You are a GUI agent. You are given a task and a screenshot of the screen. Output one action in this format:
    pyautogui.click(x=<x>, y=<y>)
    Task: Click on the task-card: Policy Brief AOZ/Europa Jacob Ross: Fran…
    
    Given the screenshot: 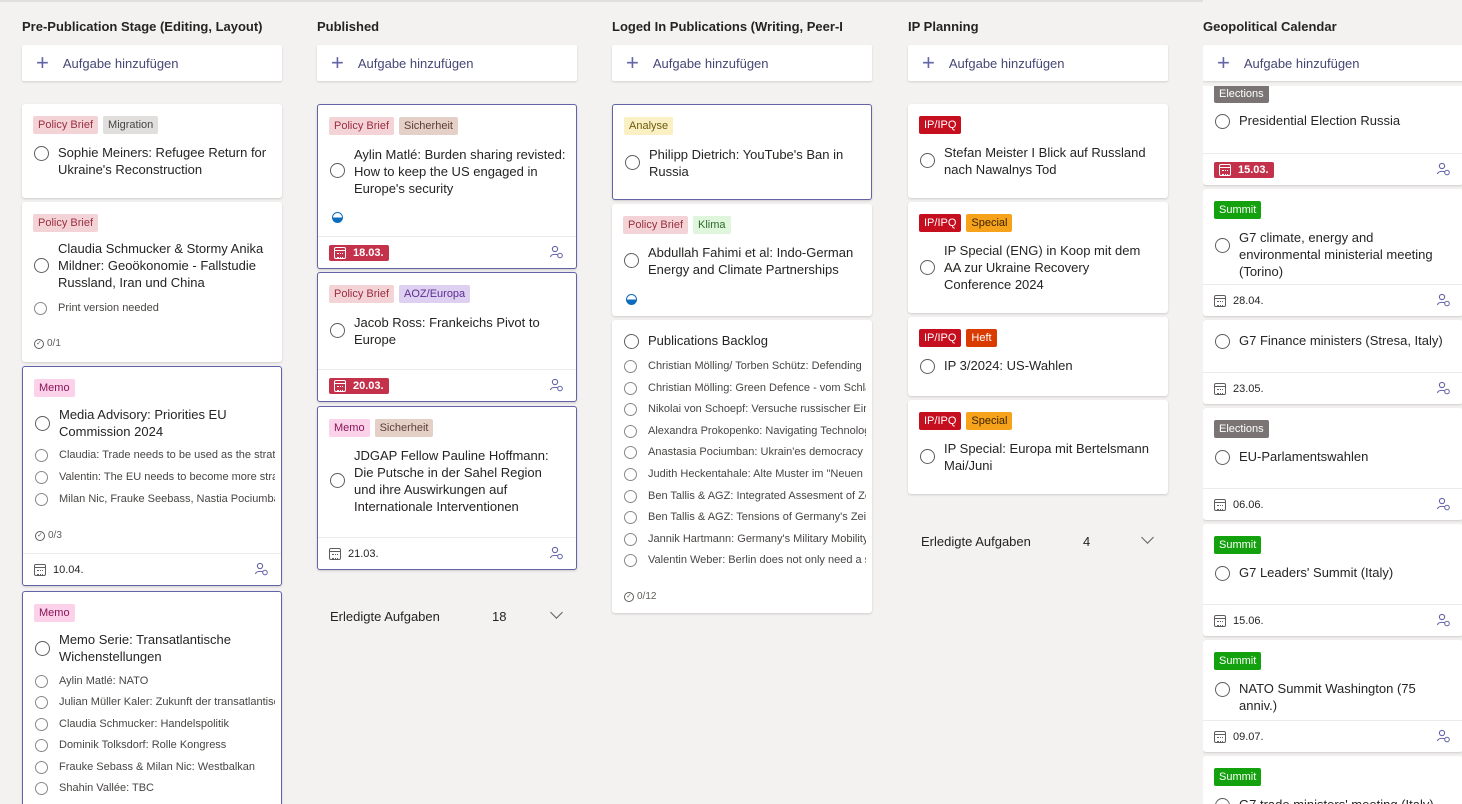 What is the action you would take?
    pyautogui.click(x=447, y=337)
    